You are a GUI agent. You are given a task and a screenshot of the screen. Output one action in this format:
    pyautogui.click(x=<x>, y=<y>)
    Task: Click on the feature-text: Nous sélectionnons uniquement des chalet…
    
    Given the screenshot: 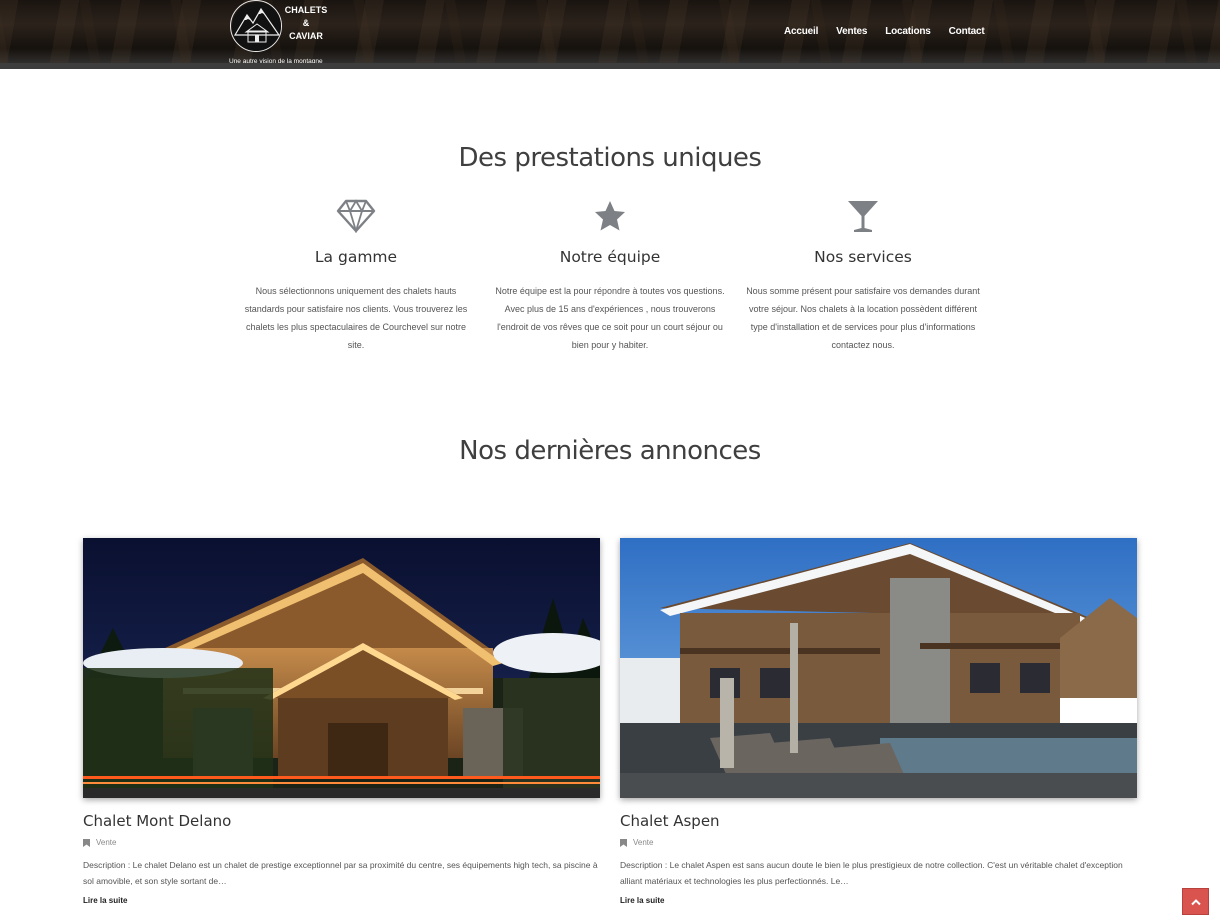 What is the action you would take?
    pyautogui.click(x=356, y=318)
    